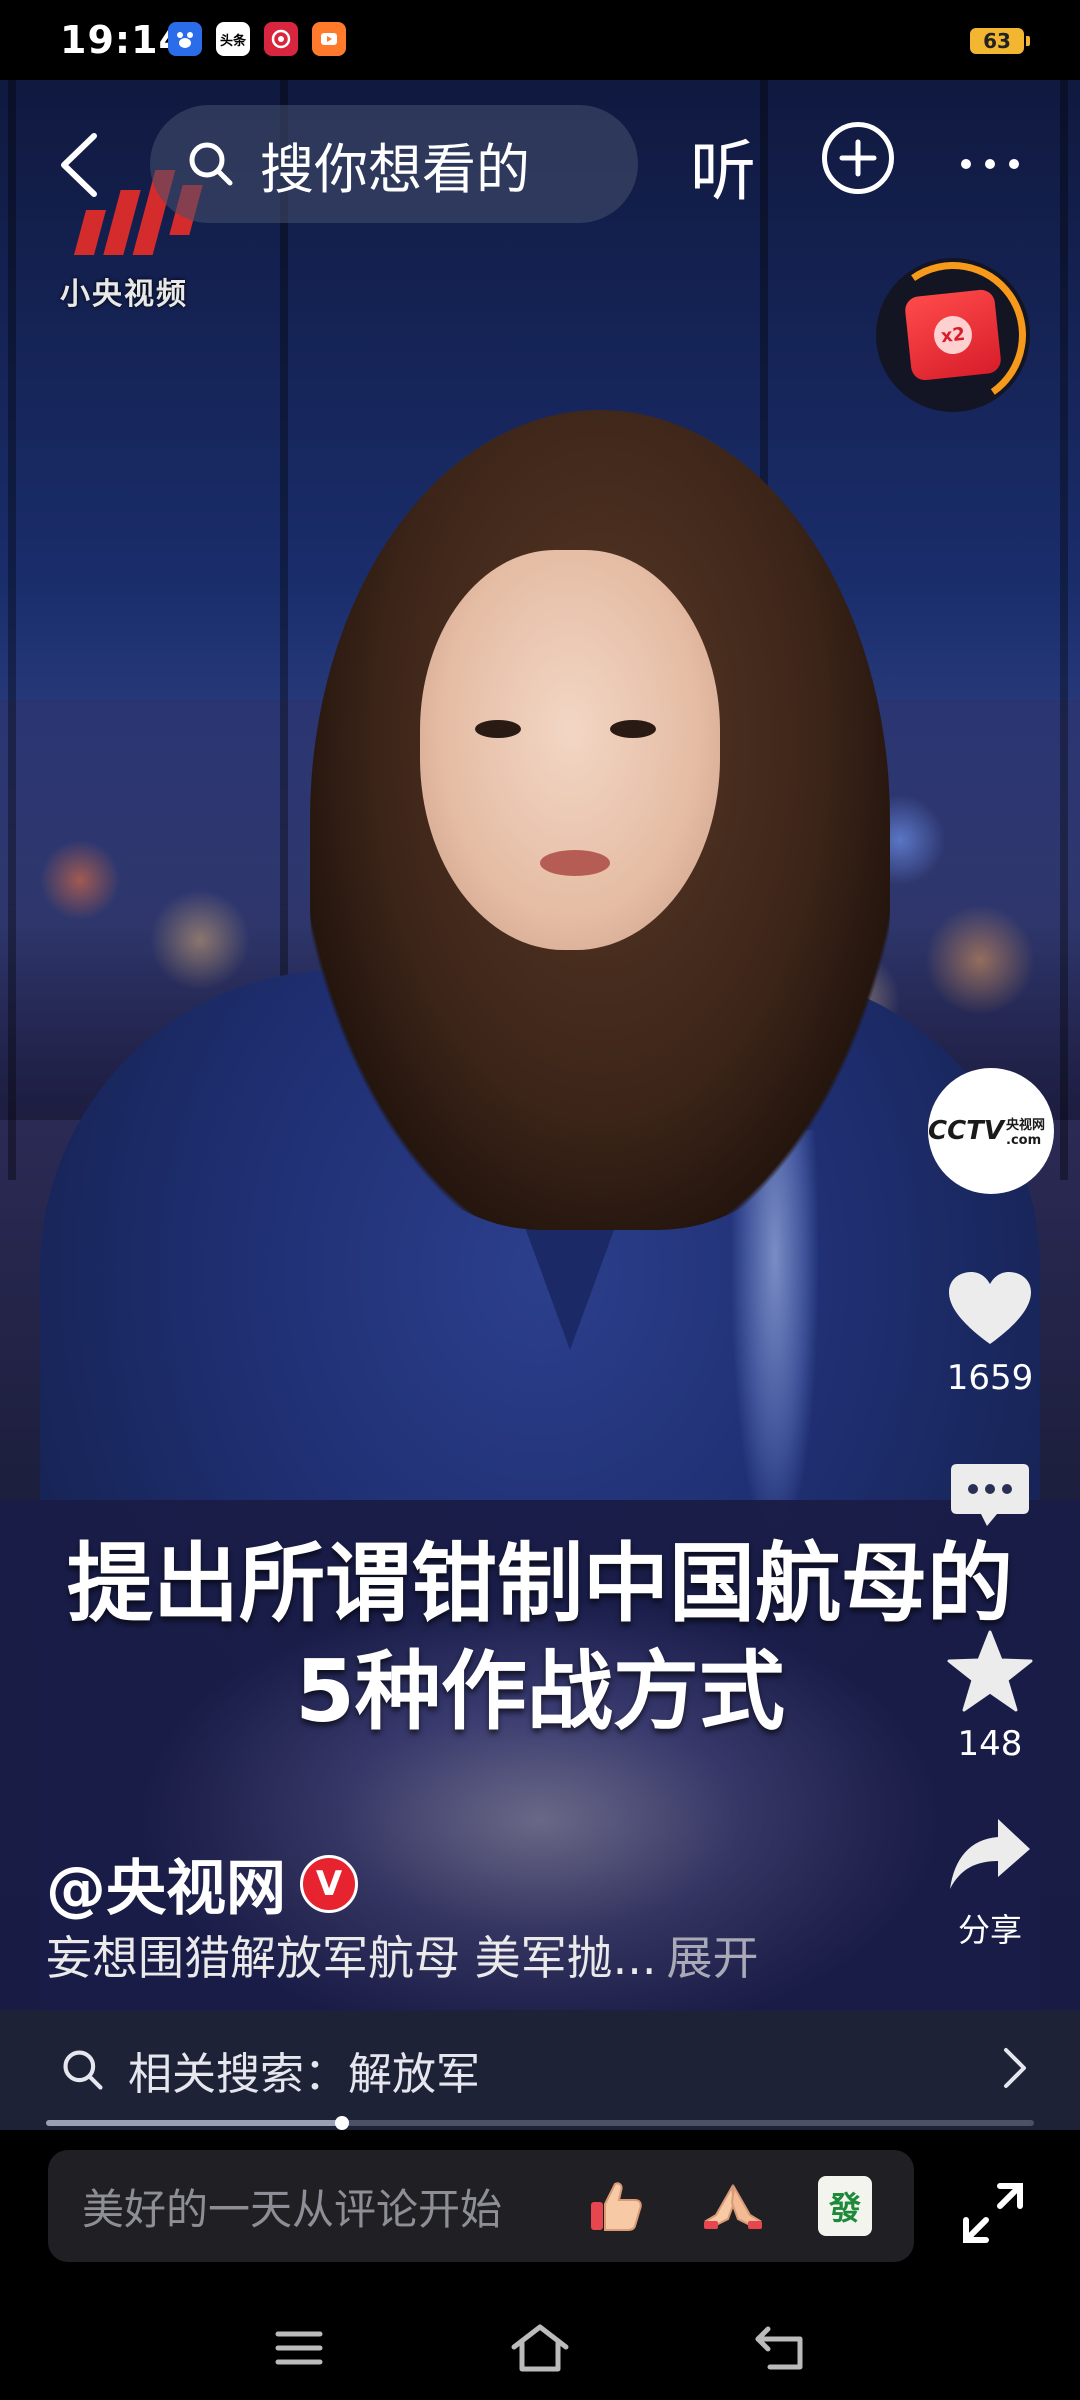  I want to click on like-button: 1659, so click(990, 1334).